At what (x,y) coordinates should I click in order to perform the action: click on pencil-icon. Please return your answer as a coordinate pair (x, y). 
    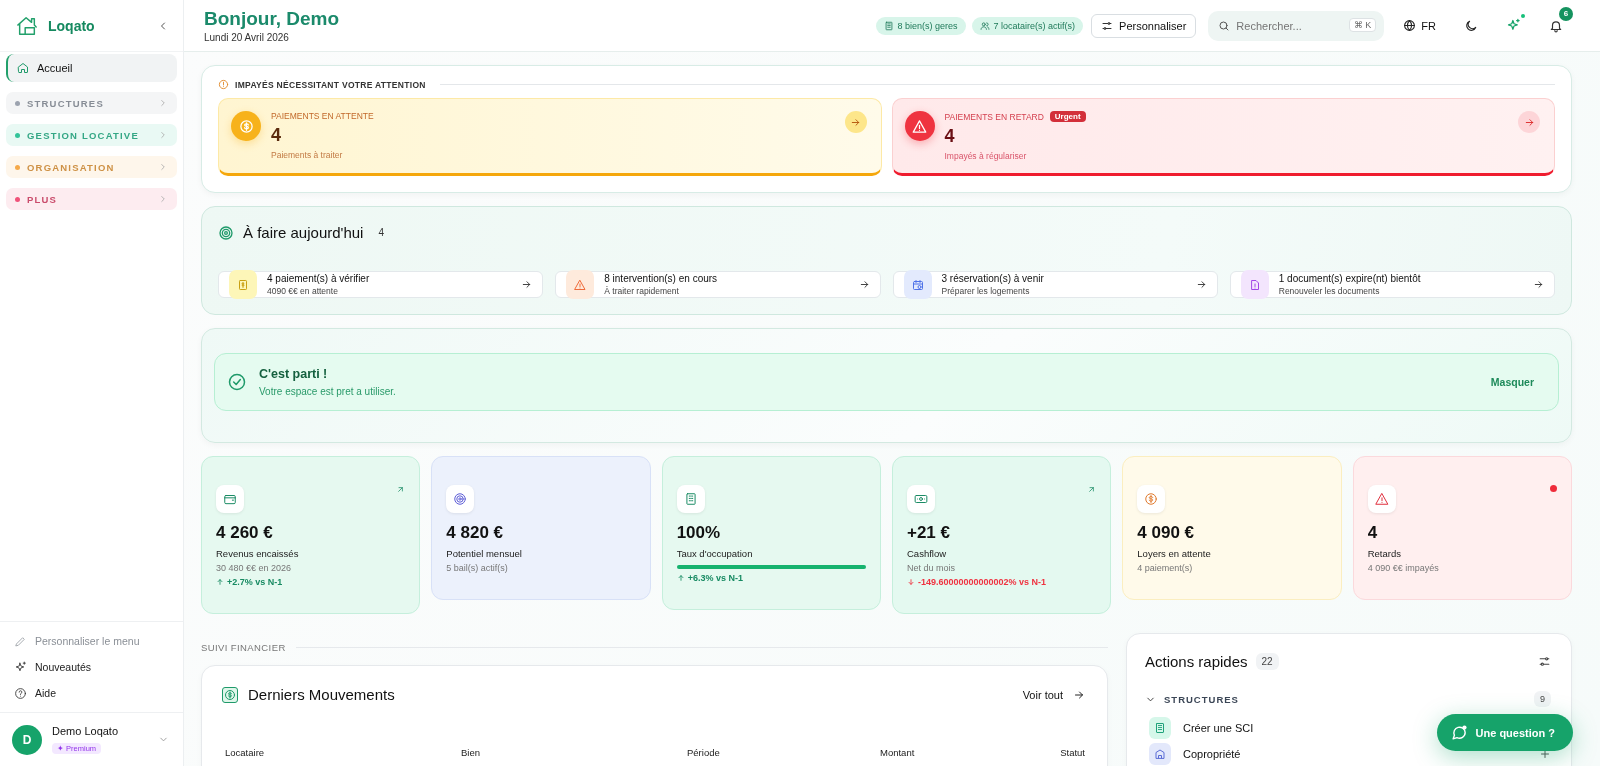
    Looking at the image, I should click on (20, 641).